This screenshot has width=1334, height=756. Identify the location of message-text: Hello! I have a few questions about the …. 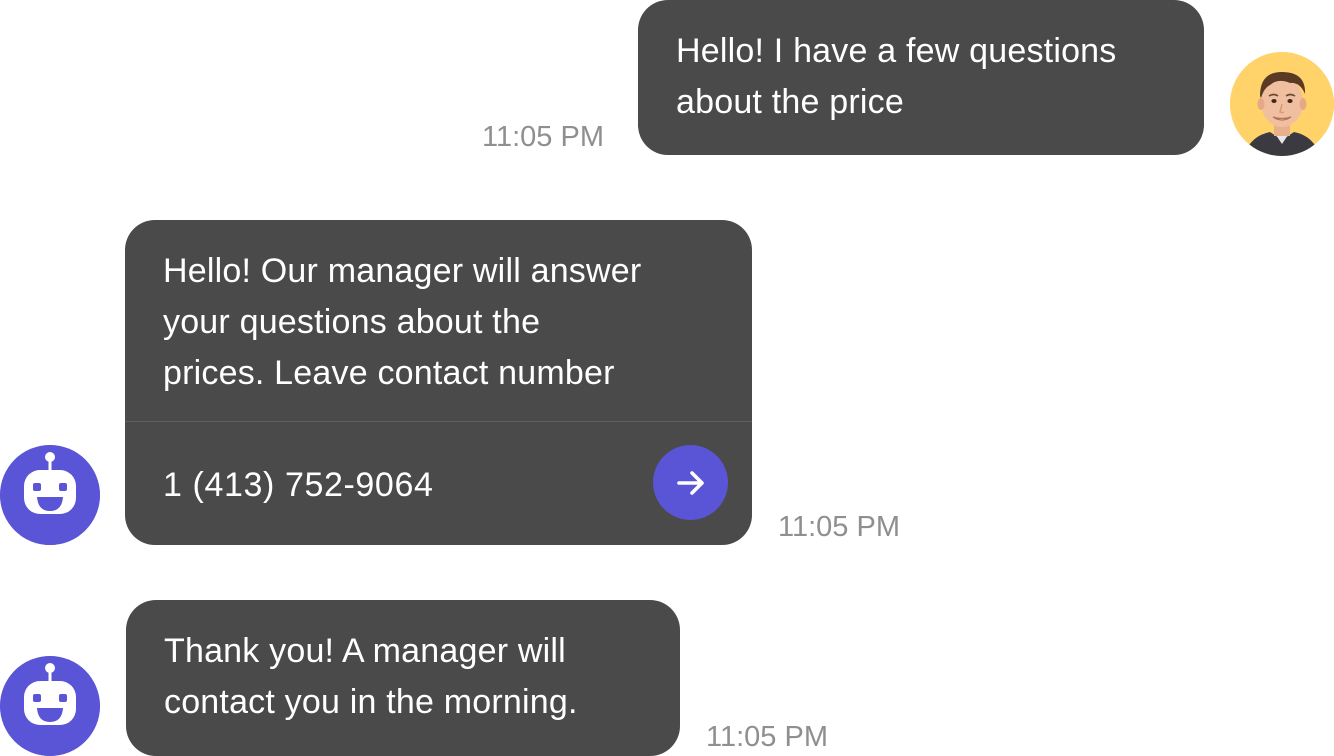
(921, 77).